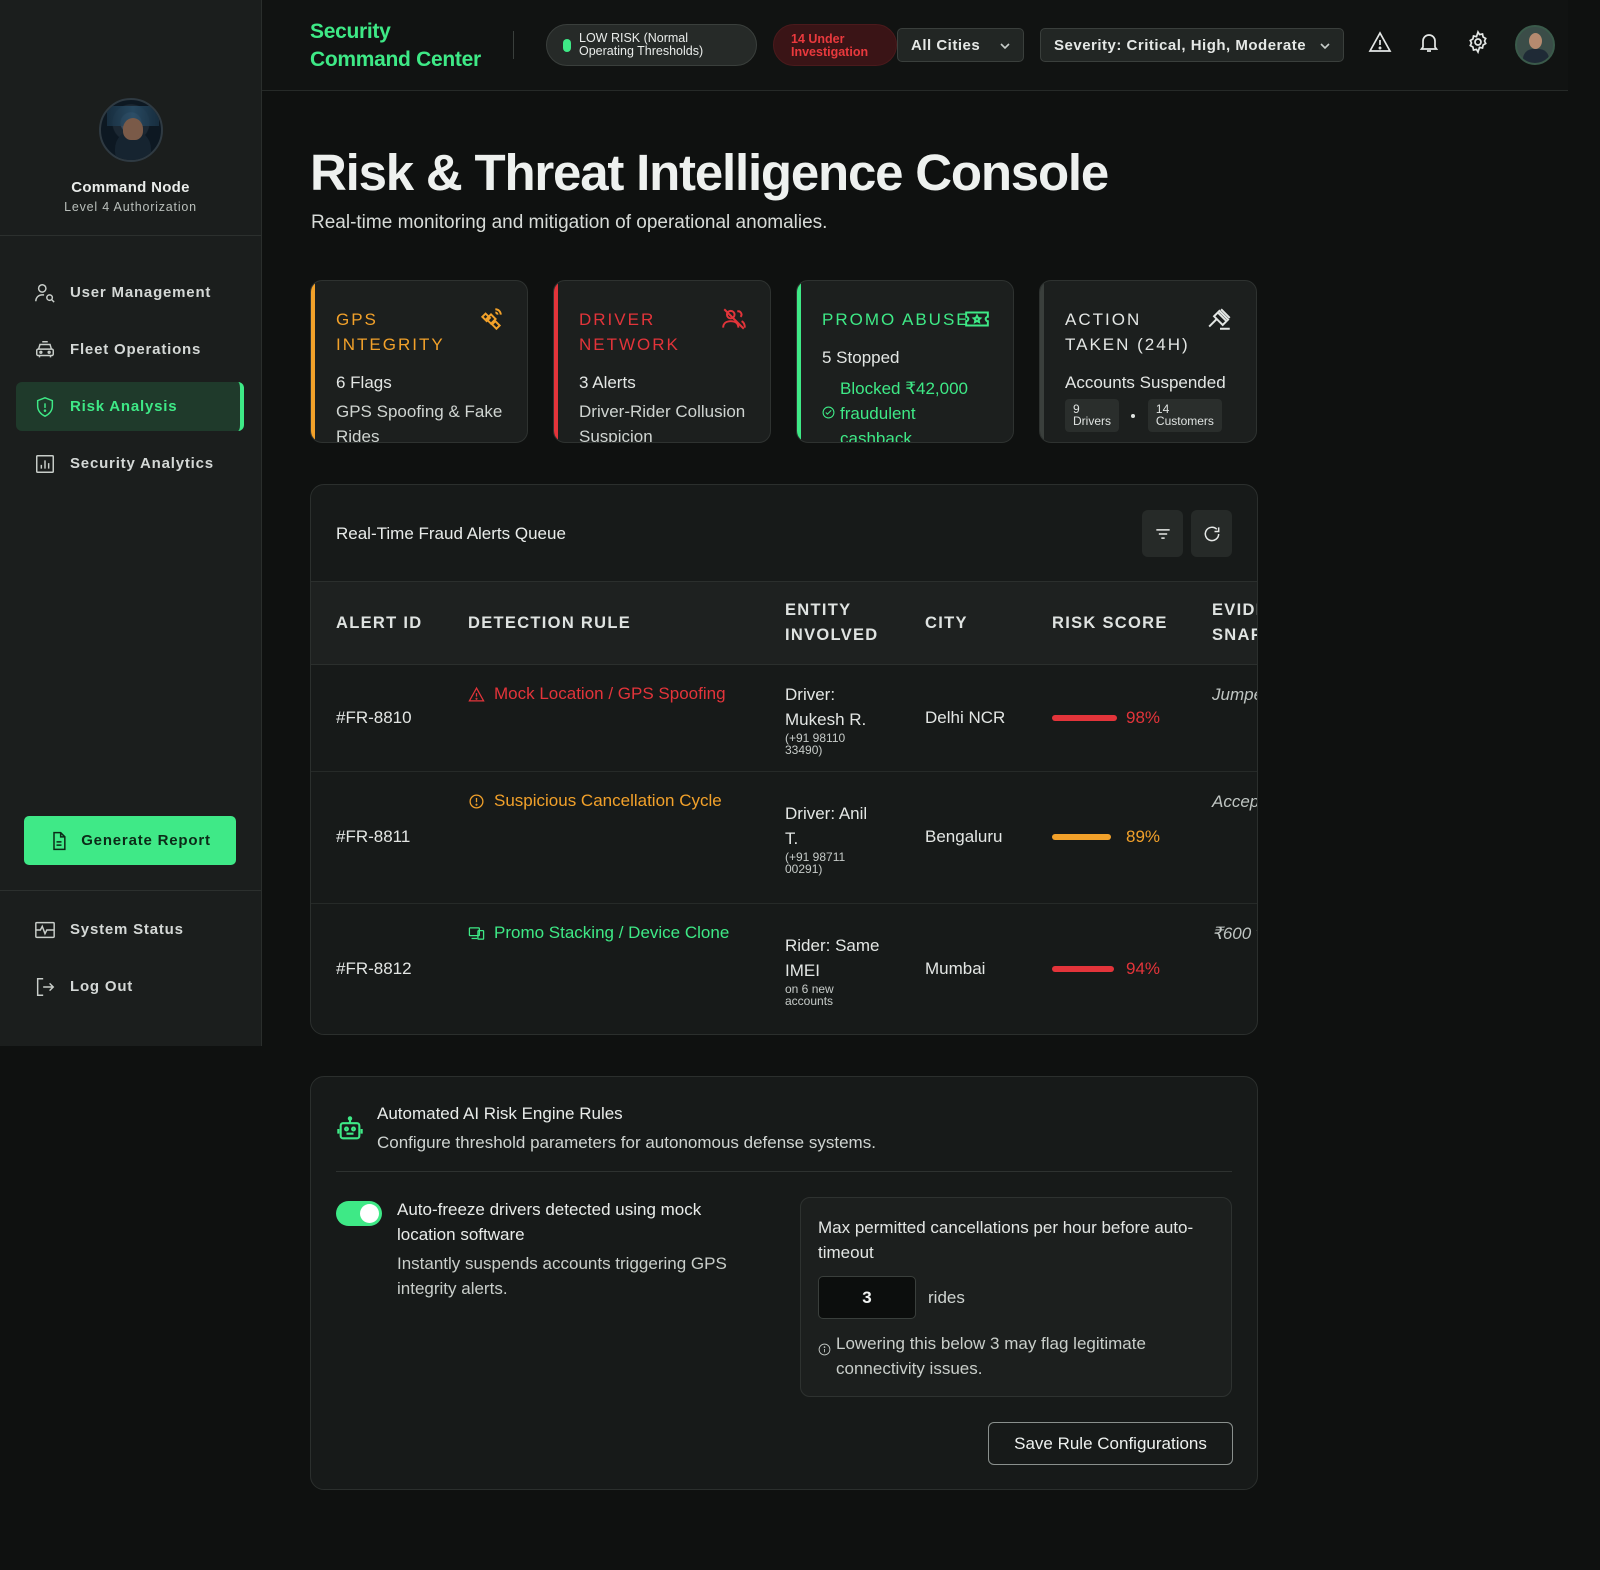 This screenshot has height=1570, width=1600. I want to click on evidence-snapshot: Accepted & cancelled 8 trips in 15 mins, so click(1234, 801).